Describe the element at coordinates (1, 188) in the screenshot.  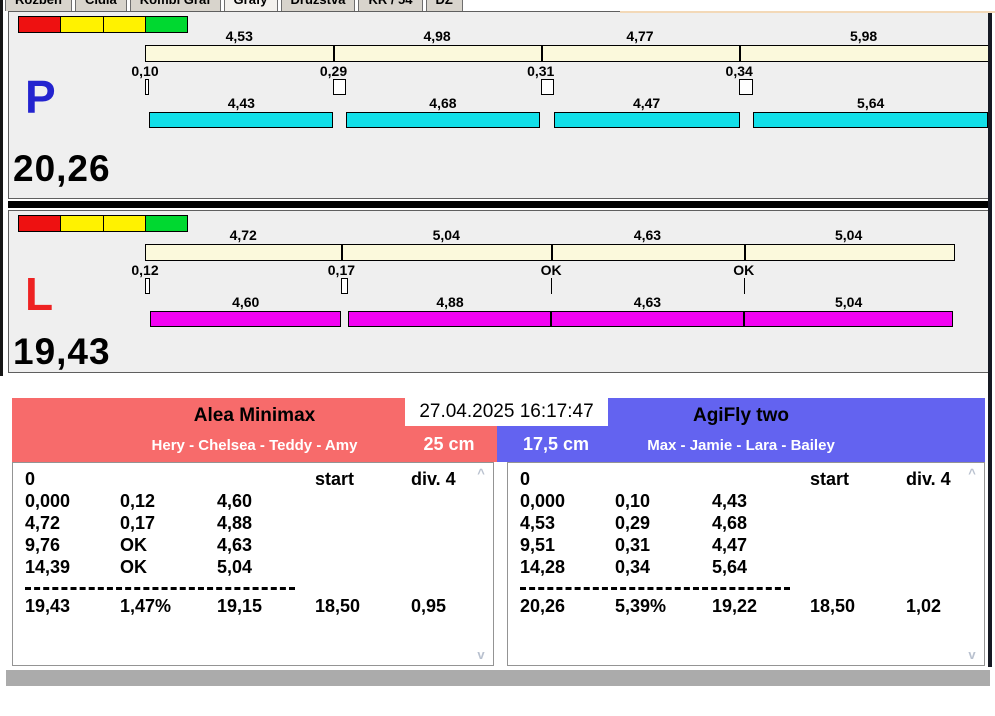
I see `window-left-edge` at that location.